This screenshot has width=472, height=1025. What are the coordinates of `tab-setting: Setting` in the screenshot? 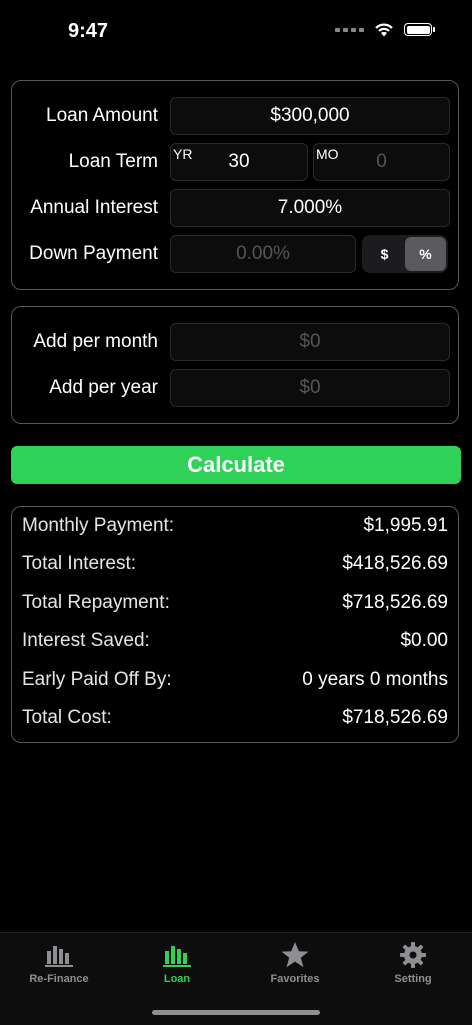 It's located at (413, 963).